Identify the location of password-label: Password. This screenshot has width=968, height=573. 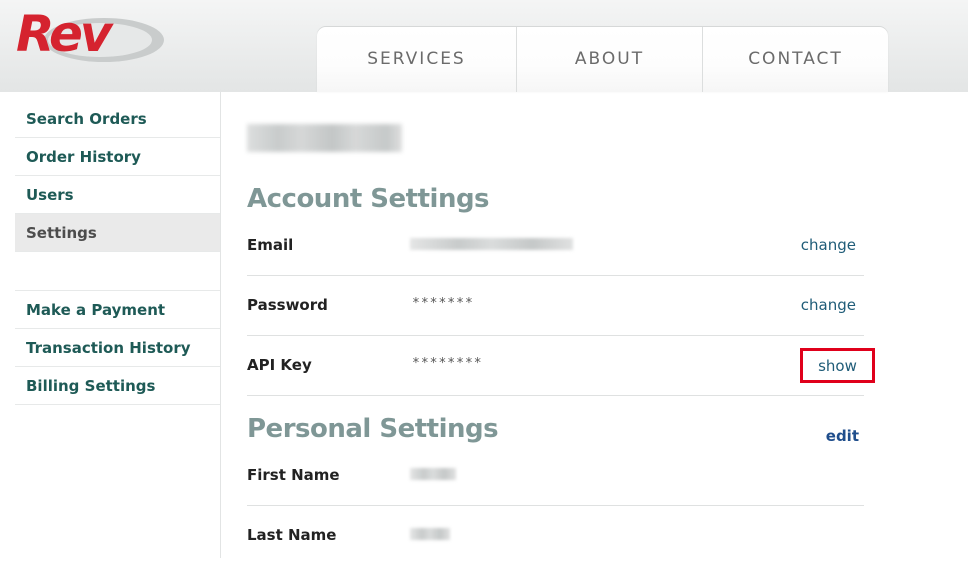
(287, 305).